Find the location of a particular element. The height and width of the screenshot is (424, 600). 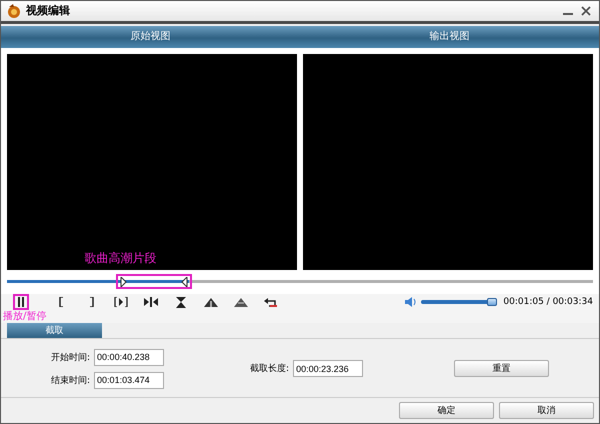

volume-thumb is located at coordinates (492, 302).